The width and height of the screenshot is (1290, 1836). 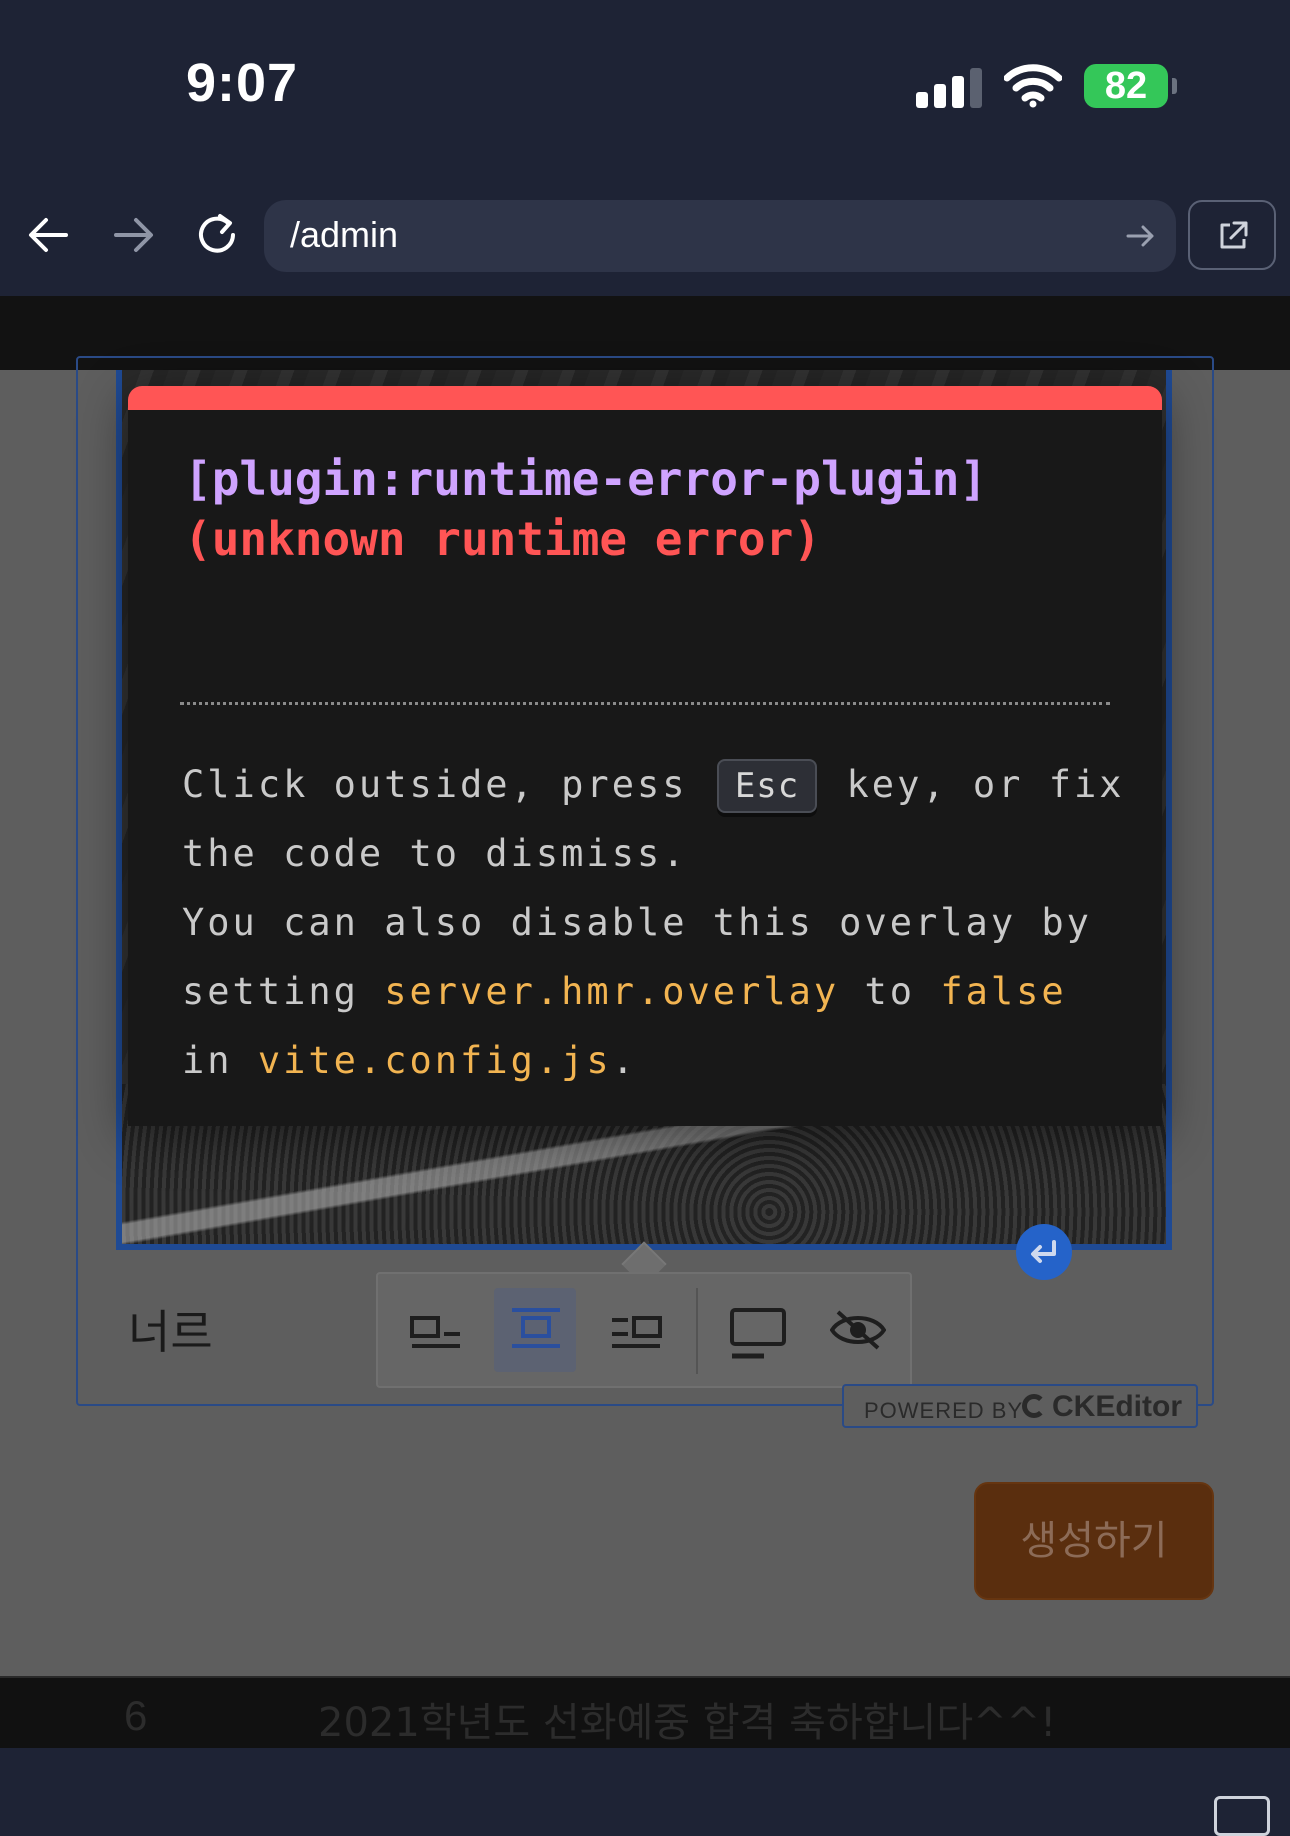 I want to click on battery-charging-icon: 82, so click(x=1126, y=86).